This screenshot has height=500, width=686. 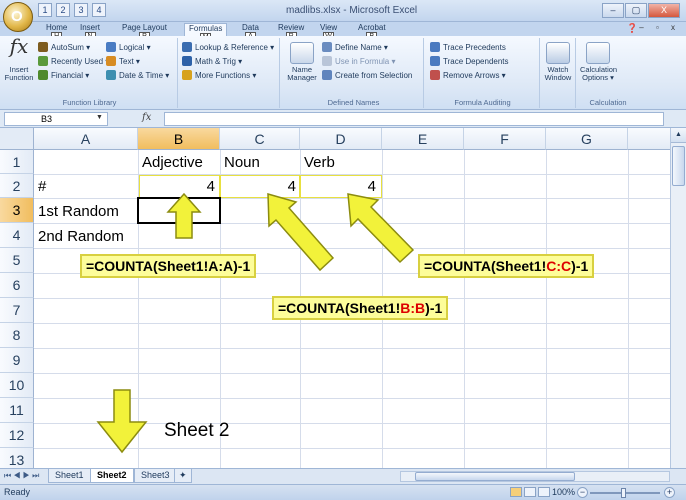 I want to click on arrow-to-d2, so click(x=381, y=228).